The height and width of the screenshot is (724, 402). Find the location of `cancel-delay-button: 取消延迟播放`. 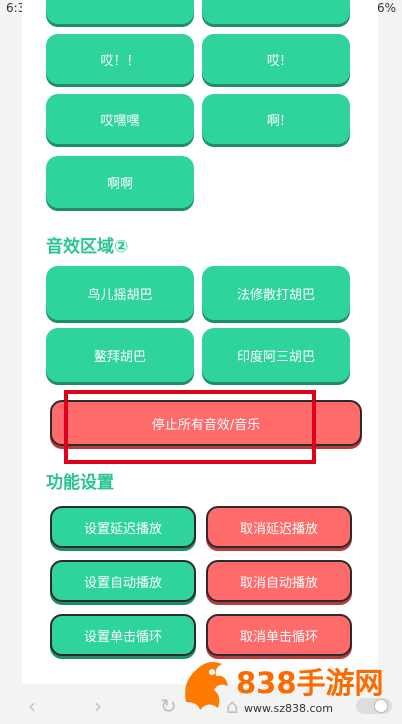

cancel-delay-button: 取消延迟播放 is located at coordinates (279, 527).